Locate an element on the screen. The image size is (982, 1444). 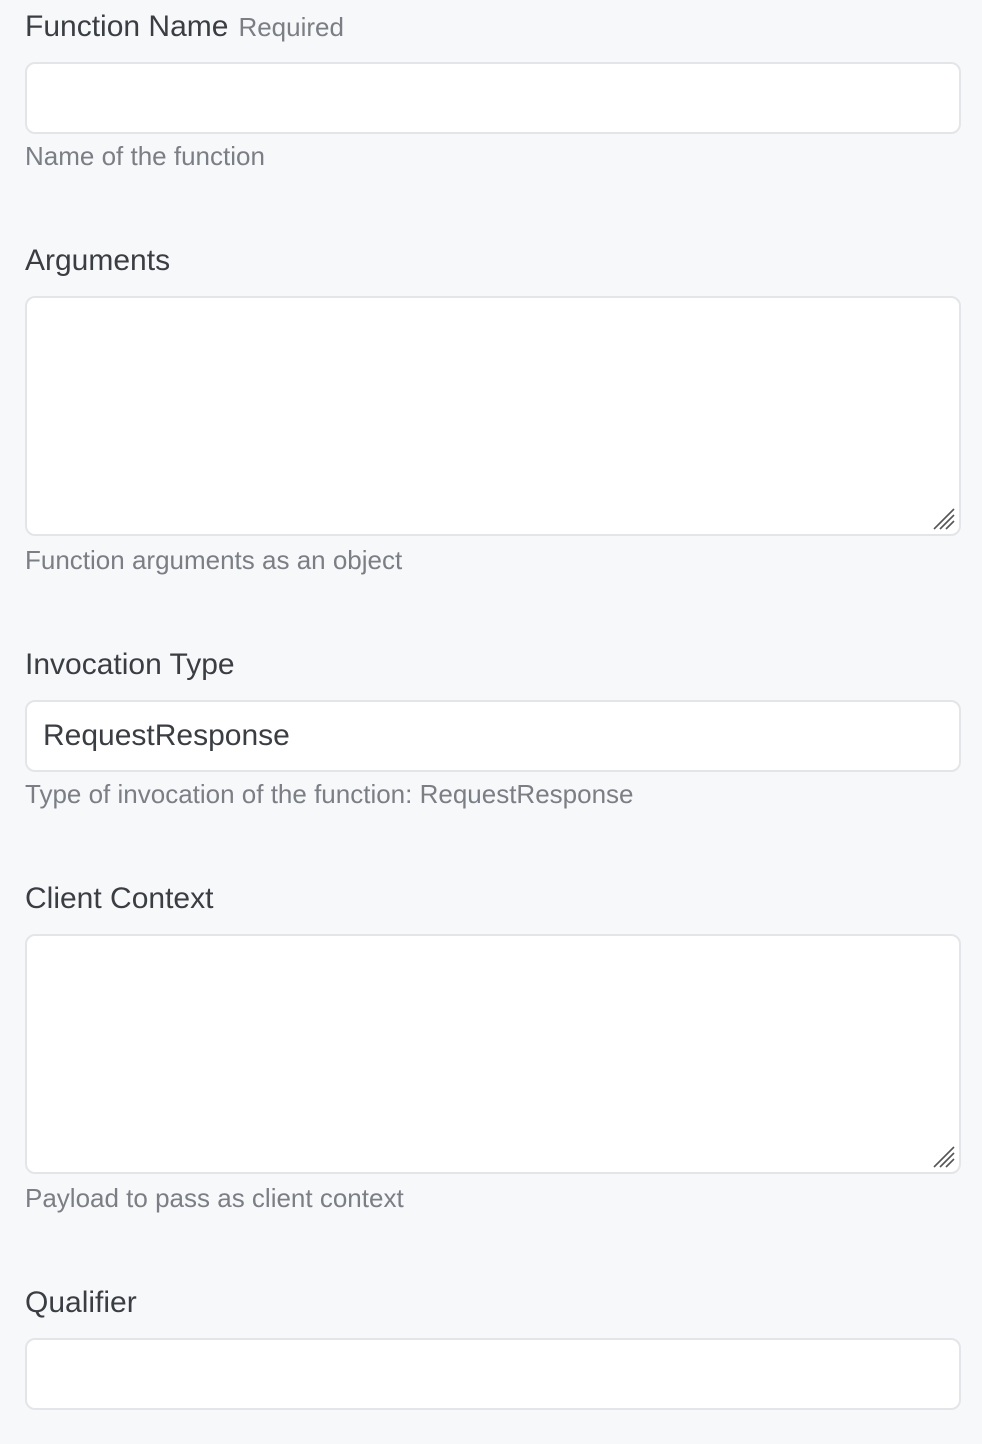
client-context-label-row: Client Context is located at coordinates (493, 899).